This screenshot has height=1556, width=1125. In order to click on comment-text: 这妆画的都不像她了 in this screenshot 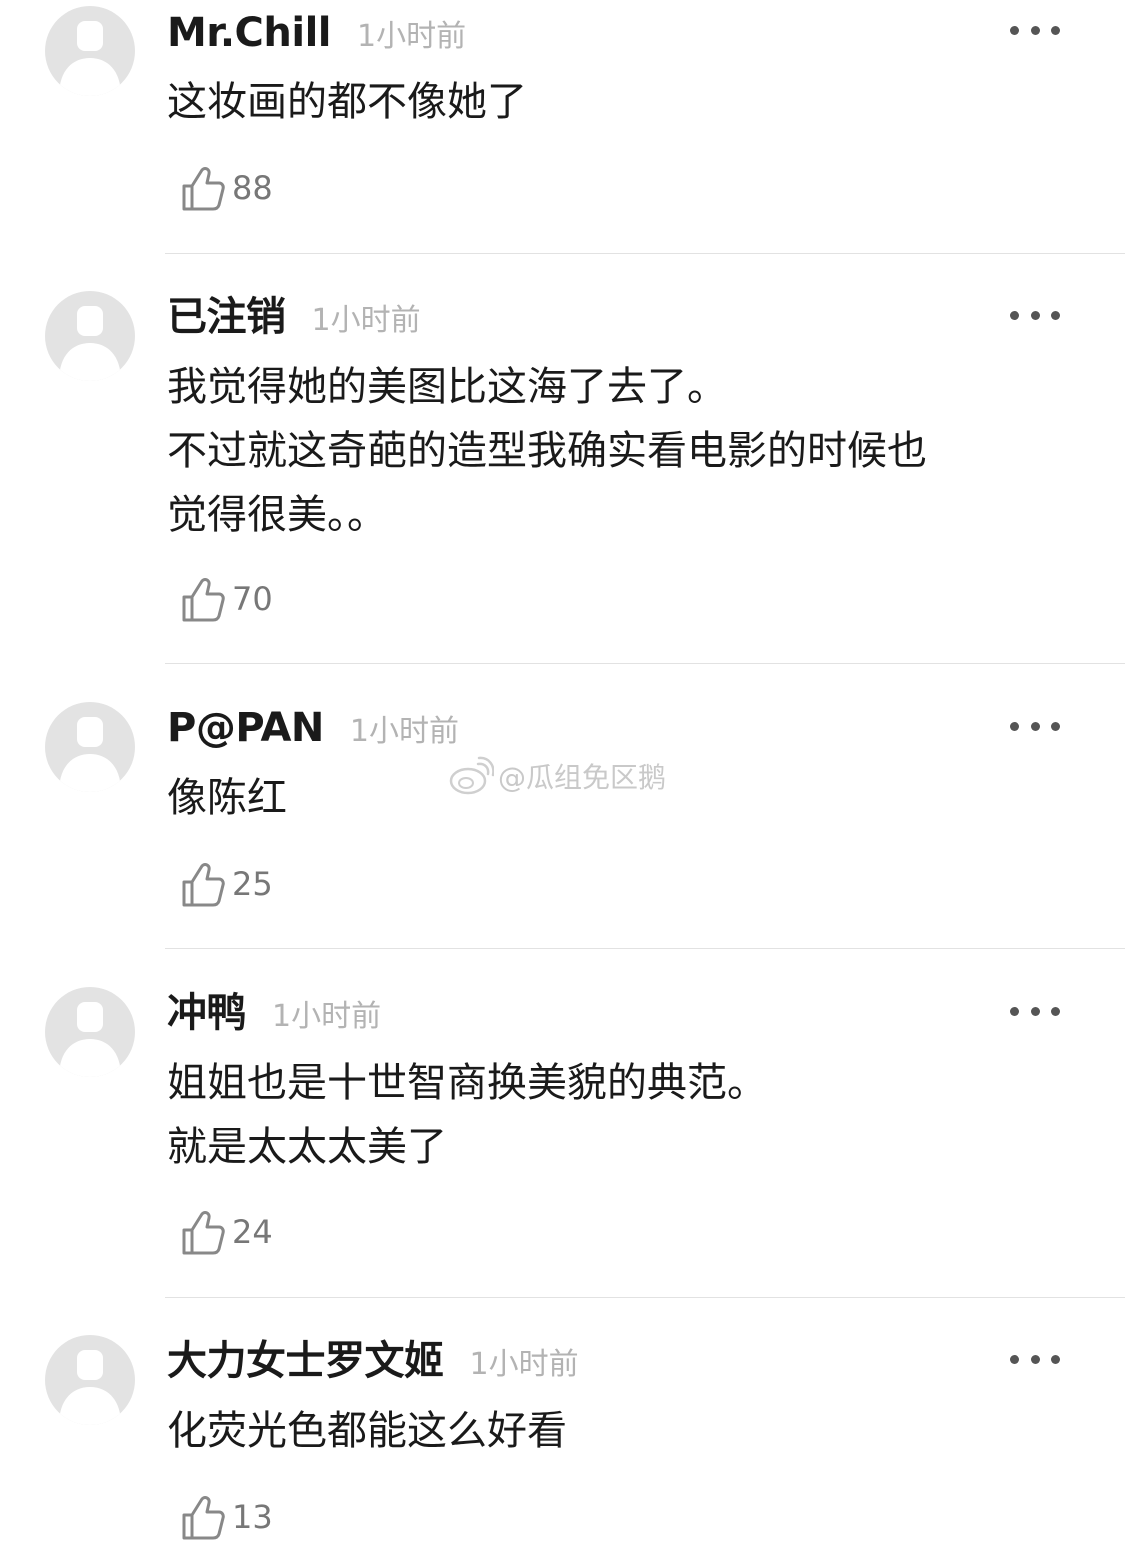, I will do `click(347, 102)`.